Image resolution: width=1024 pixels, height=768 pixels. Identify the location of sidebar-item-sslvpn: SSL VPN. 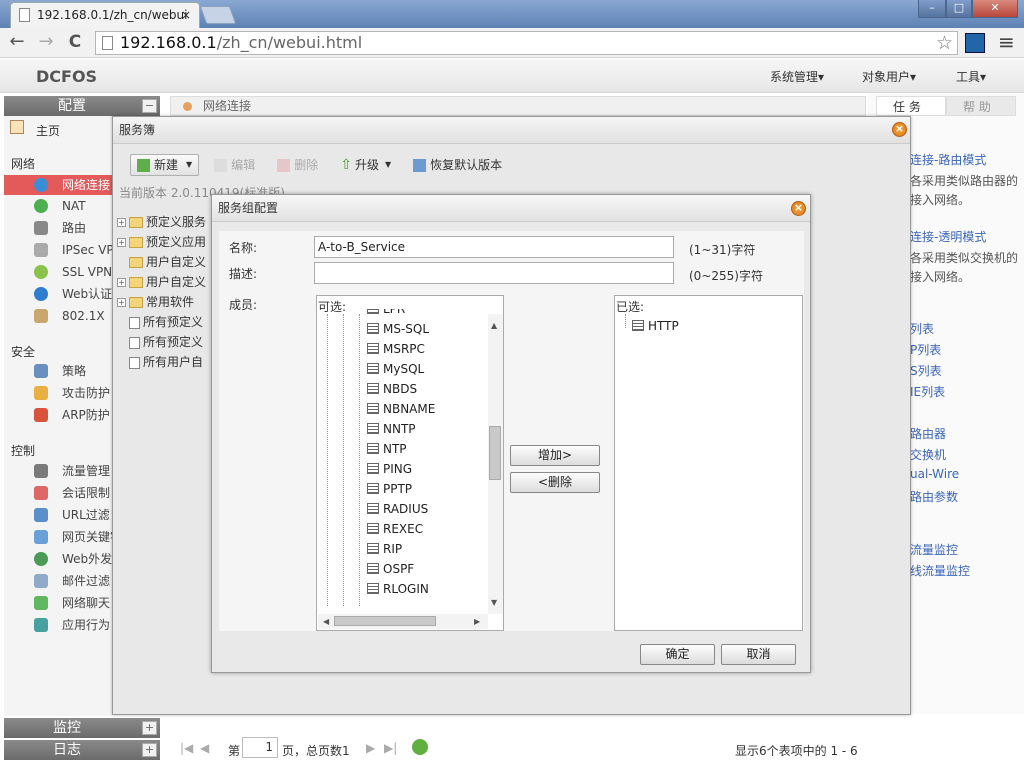
(58, 272).